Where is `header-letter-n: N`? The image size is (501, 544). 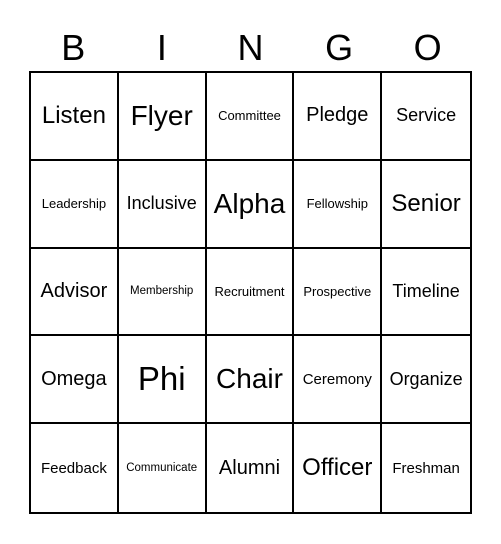
header-letter-n: N is located at coordinates (250, 47).